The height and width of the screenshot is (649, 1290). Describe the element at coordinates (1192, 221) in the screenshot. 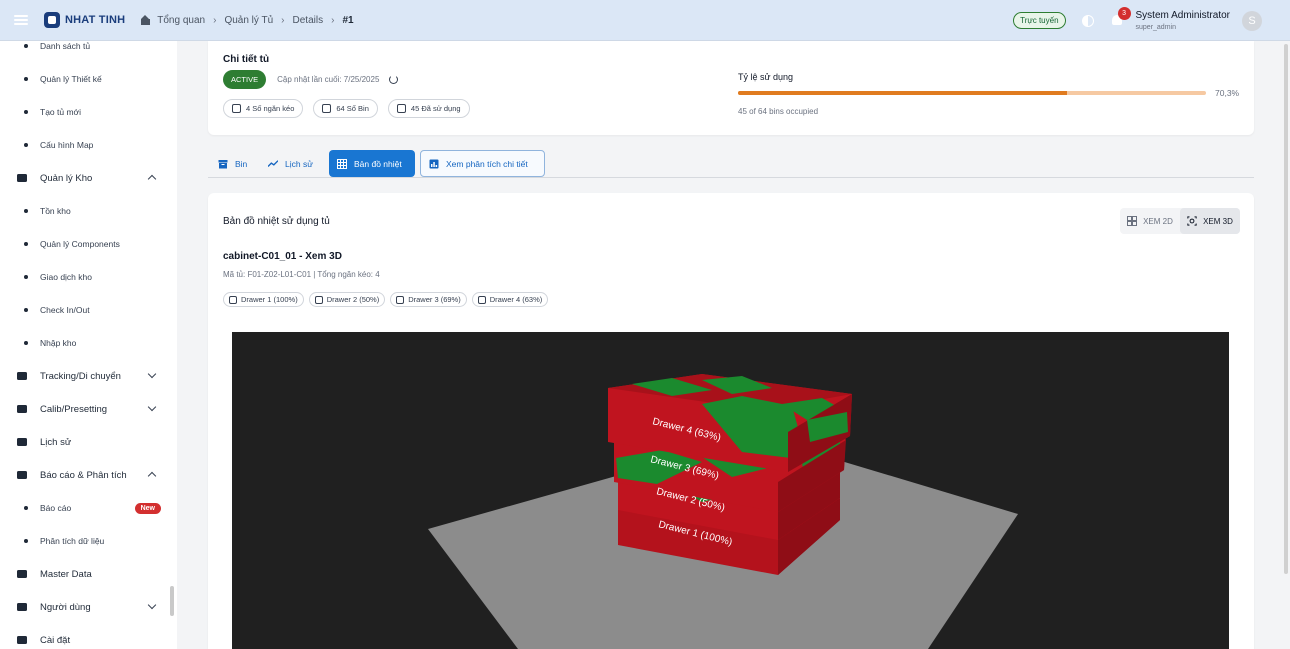

I see `cube-3d-icon` at that location.